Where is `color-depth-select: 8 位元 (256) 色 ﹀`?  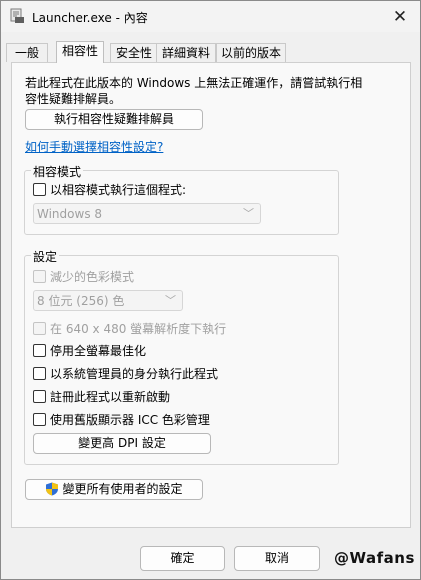
color-depth-select: 8 位元 (256) 色 ﹀ is located at coordinates (108, 300).